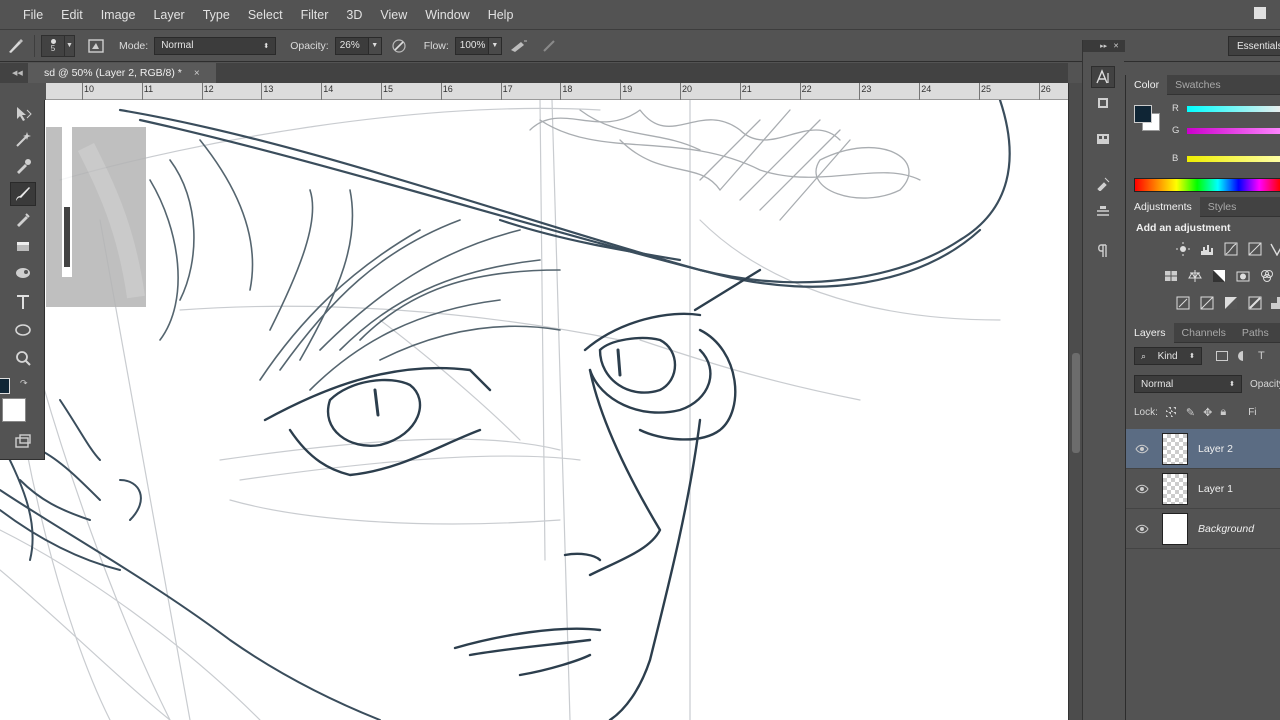 Image resolution: width=1280 pixels, height=720 pixels. What do you see at coordinates (23, 166) in the screenshot?
I see `eyedropper-tool` at bounding box center [23, 166].